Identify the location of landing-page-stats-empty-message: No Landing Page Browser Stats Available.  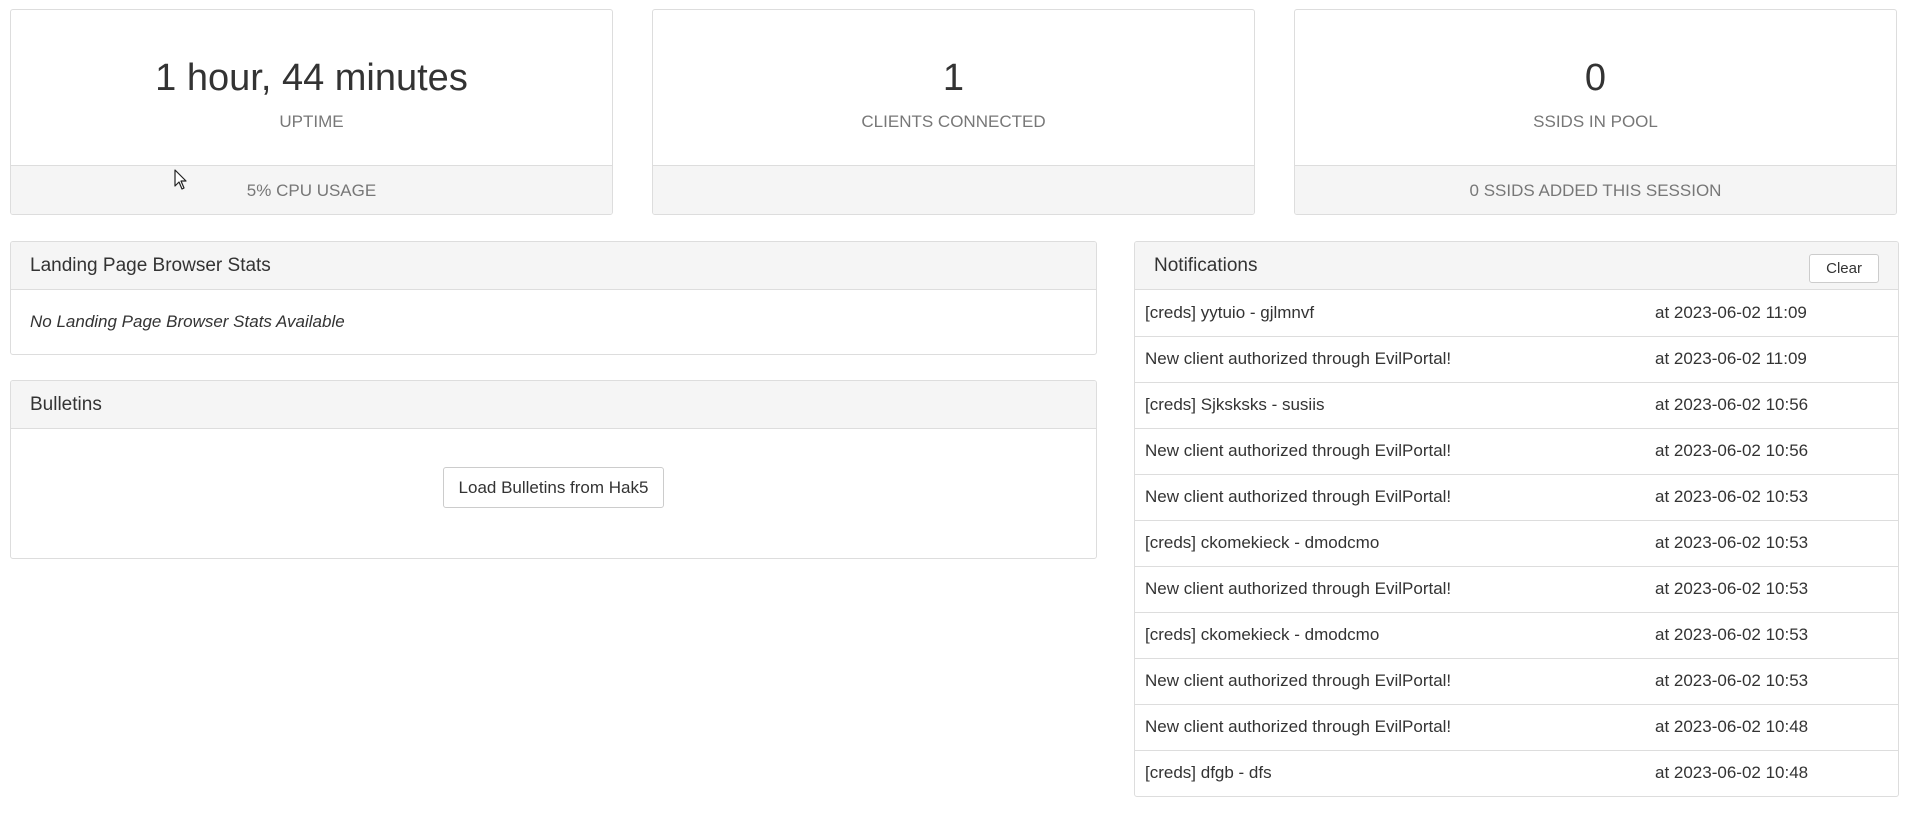
(187, 321).